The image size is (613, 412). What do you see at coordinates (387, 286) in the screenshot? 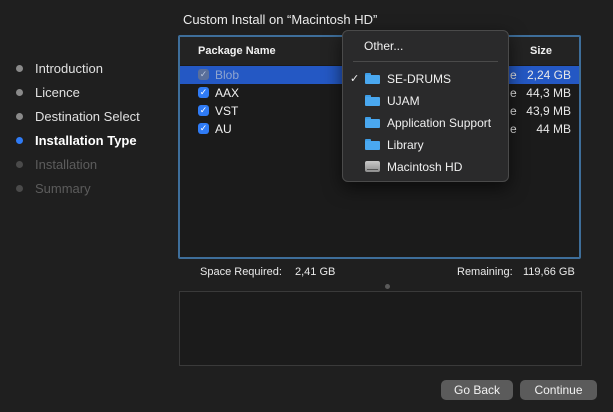
I see `split-view-handle` at bounding box center [387, 286].